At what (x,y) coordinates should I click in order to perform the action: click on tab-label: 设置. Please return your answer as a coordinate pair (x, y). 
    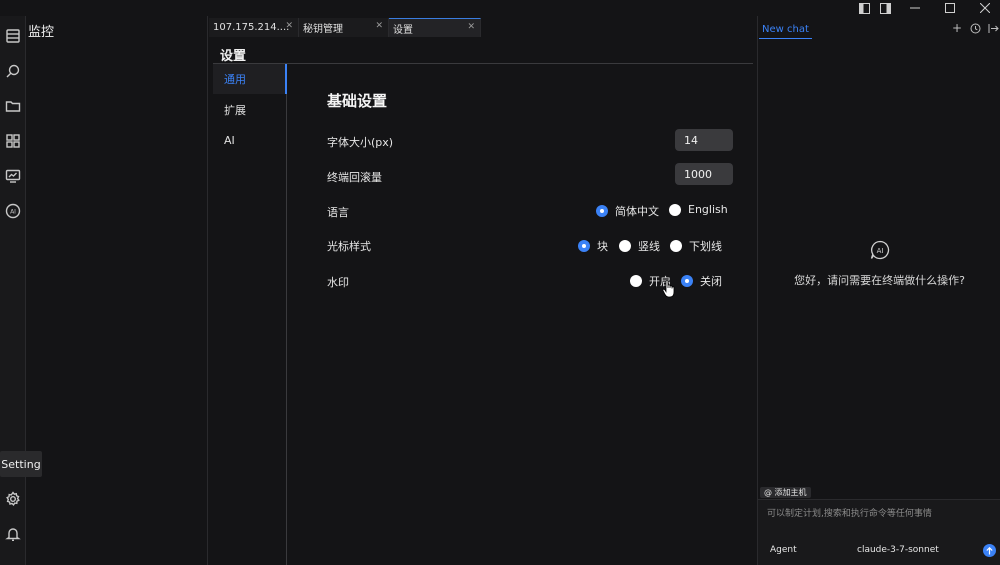
    Looking at the image, I should click on (403, 30).